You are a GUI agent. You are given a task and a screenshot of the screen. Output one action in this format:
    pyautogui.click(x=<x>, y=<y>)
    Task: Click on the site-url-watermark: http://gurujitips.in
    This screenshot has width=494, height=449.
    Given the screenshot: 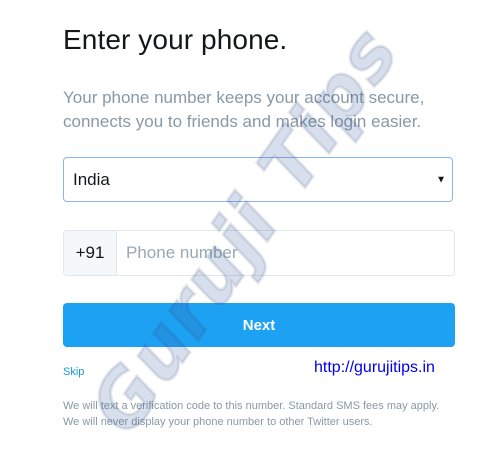 What is the action you would take?
    pyautogui.click(x=374, y=367)
    